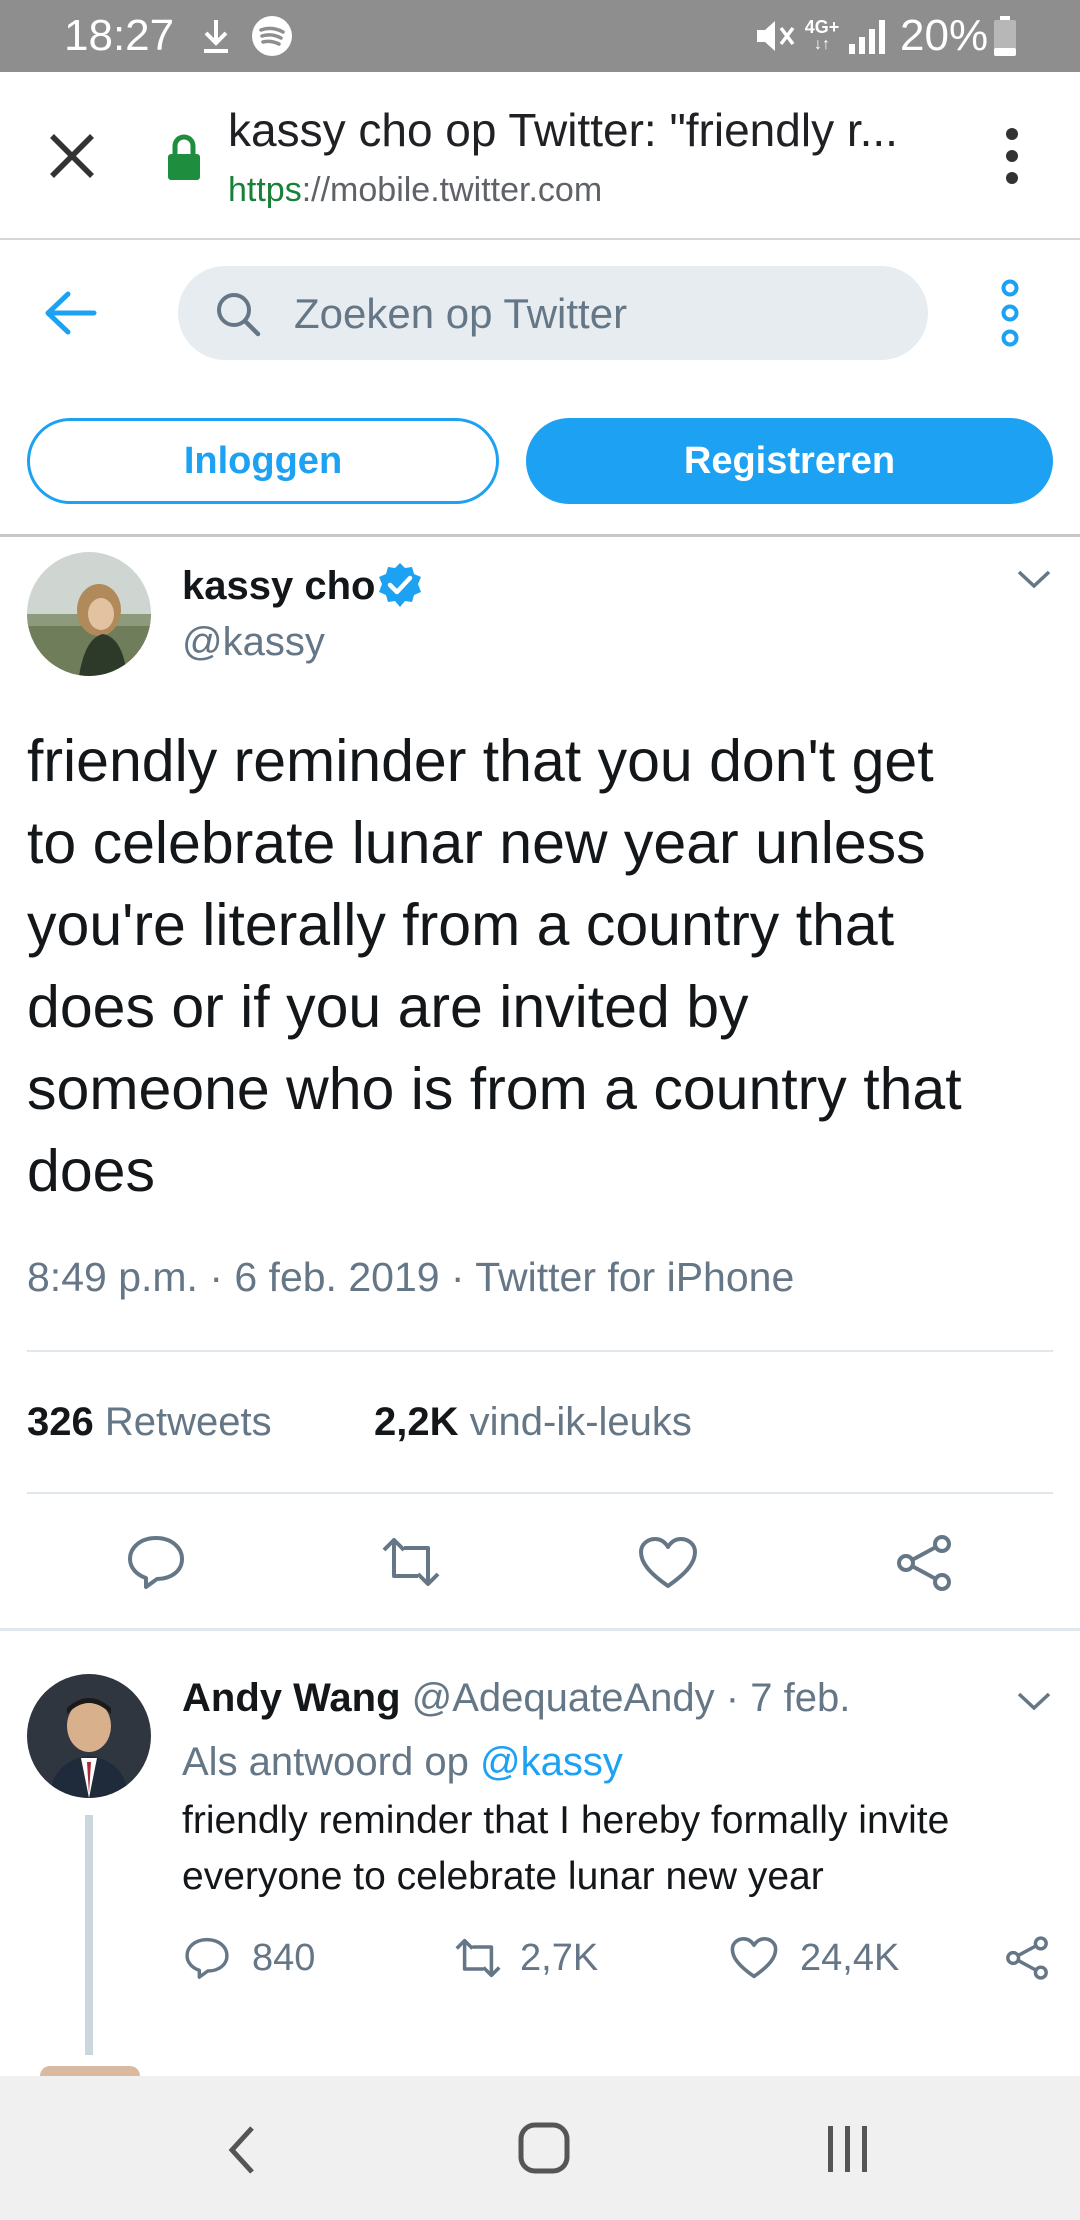  What do you see at coordinates (89, 1935) in the screenshot?
I see `thread-line` at bounding box center [89, 1935].